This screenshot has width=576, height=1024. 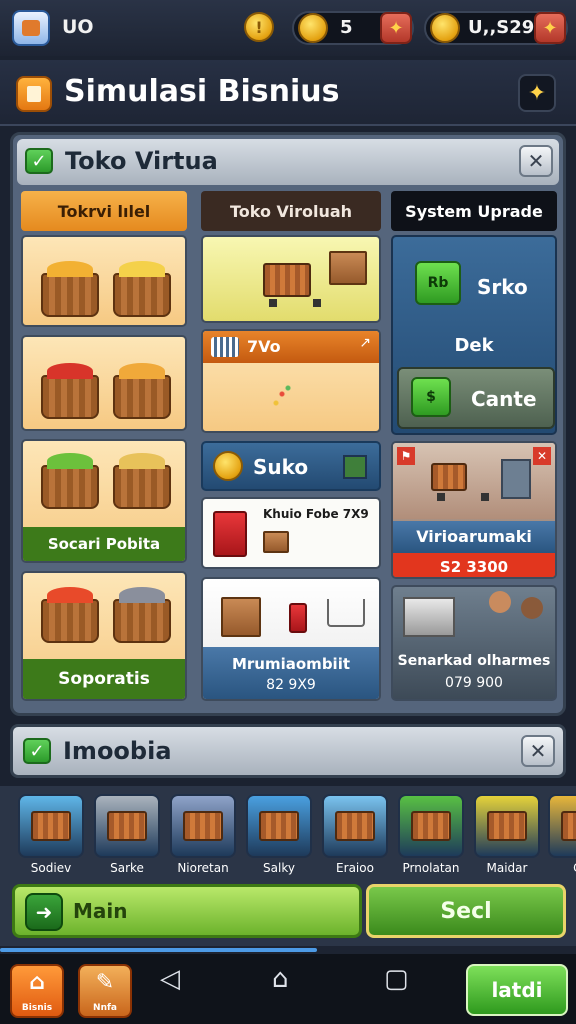 What do you see at coordinates (105, 982) in the screenshot?
I see `pencil-icon: ✎` at bounding box center [105, 982].